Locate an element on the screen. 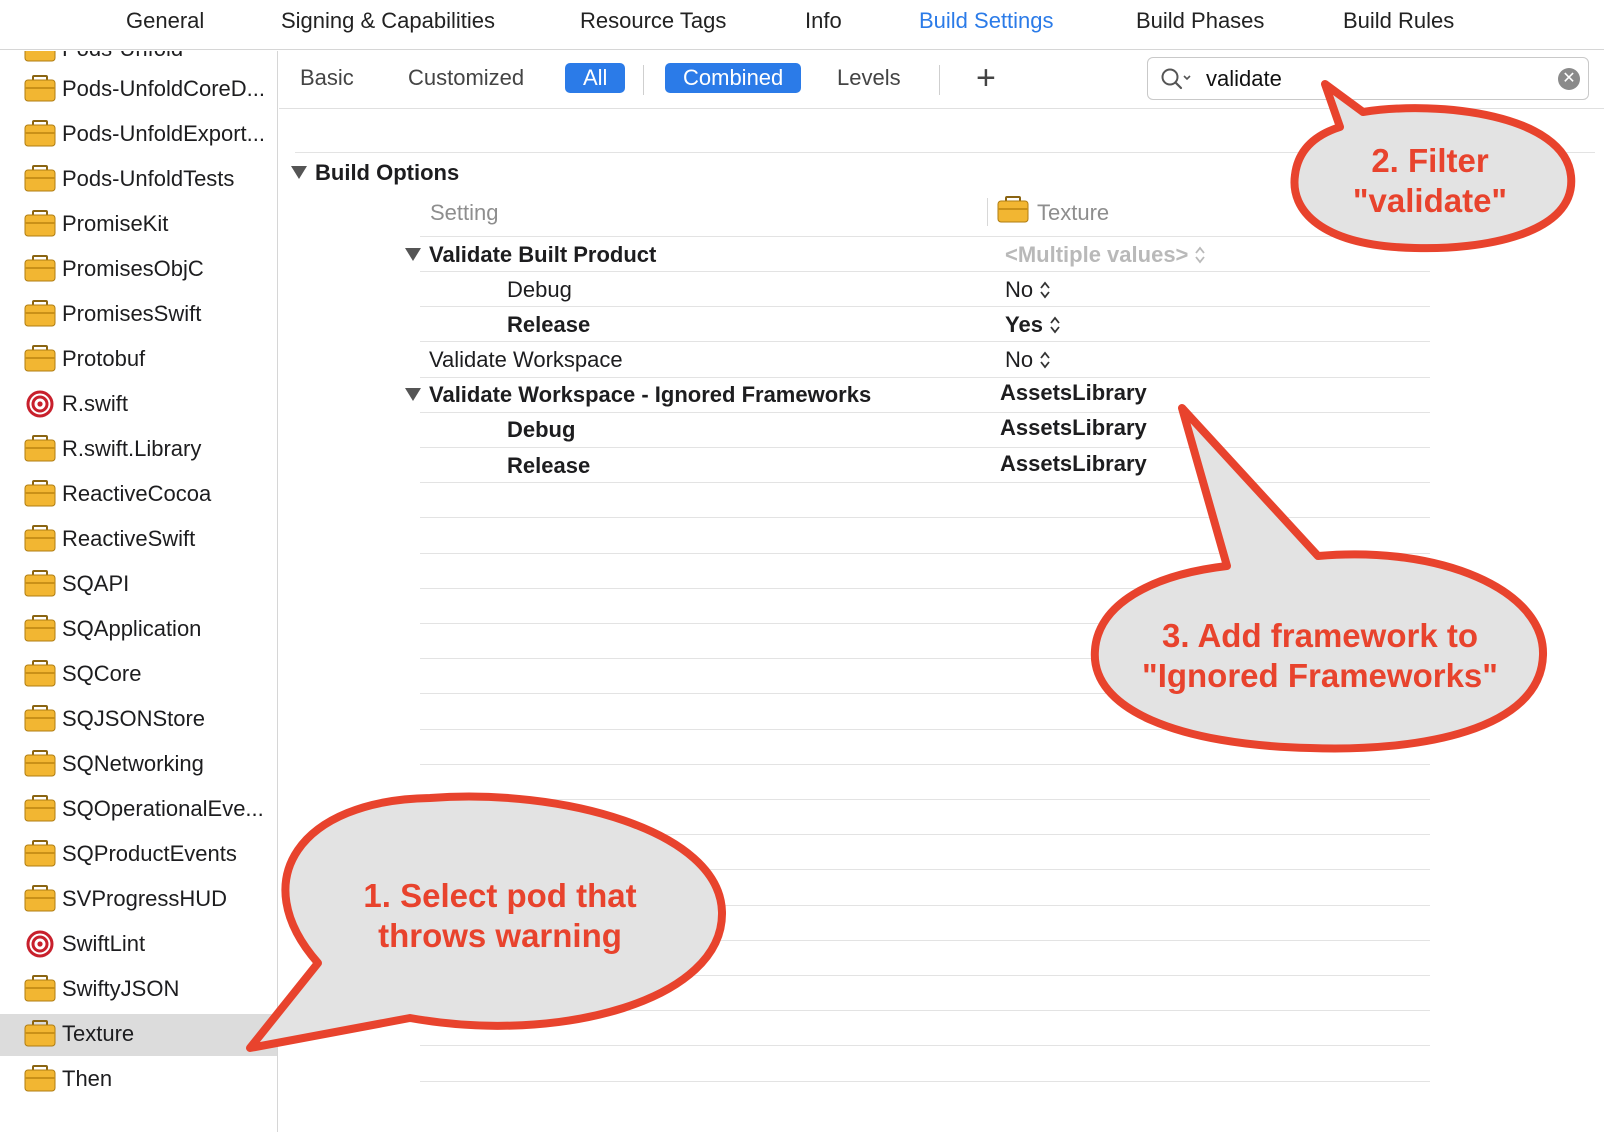 This screenshot has width=1604, height=1132. search-icon is located at coordinates (1177, 79).